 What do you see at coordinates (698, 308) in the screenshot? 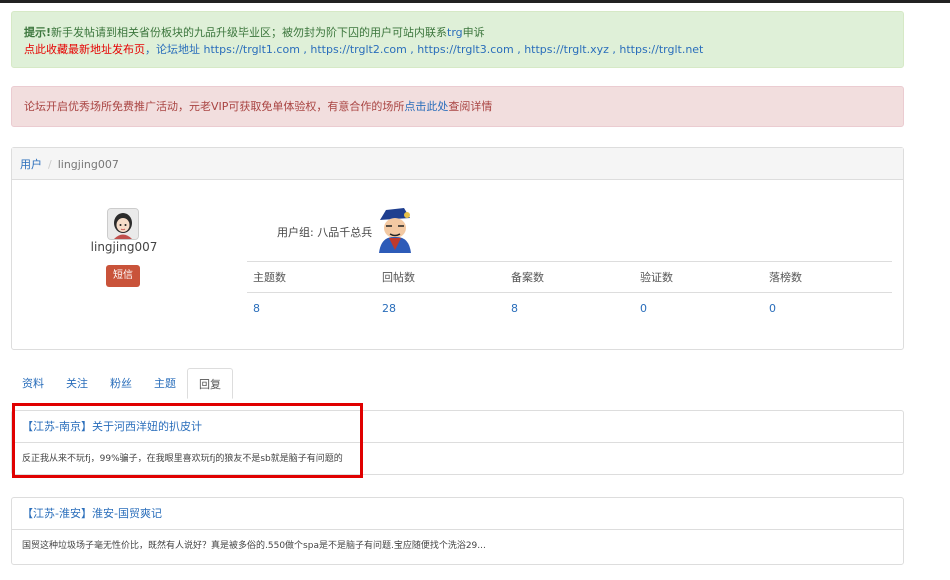
I see `stat-value-verifications: 0` at bounding box center [698, 308].